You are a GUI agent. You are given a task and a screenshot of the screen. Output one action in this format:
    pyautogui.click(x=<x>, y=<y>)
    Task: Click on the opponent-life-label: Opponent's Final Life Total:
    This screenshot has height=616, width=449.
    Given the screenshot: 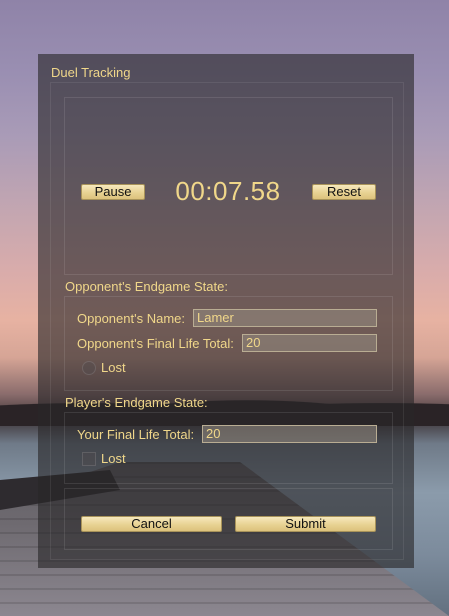 What is the action you would take?
    pyautogui.click(x=155, y=343)
    